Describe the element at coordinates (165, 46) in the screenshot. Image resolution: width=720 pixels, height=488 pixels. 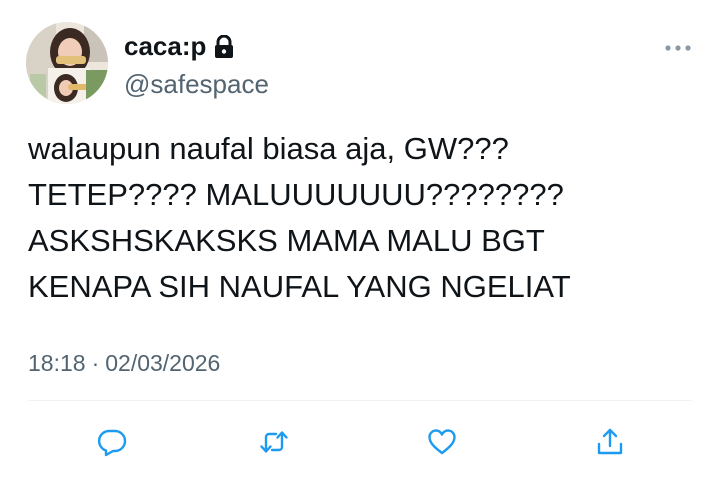
I see `display-name-text: caca:p` at that location.